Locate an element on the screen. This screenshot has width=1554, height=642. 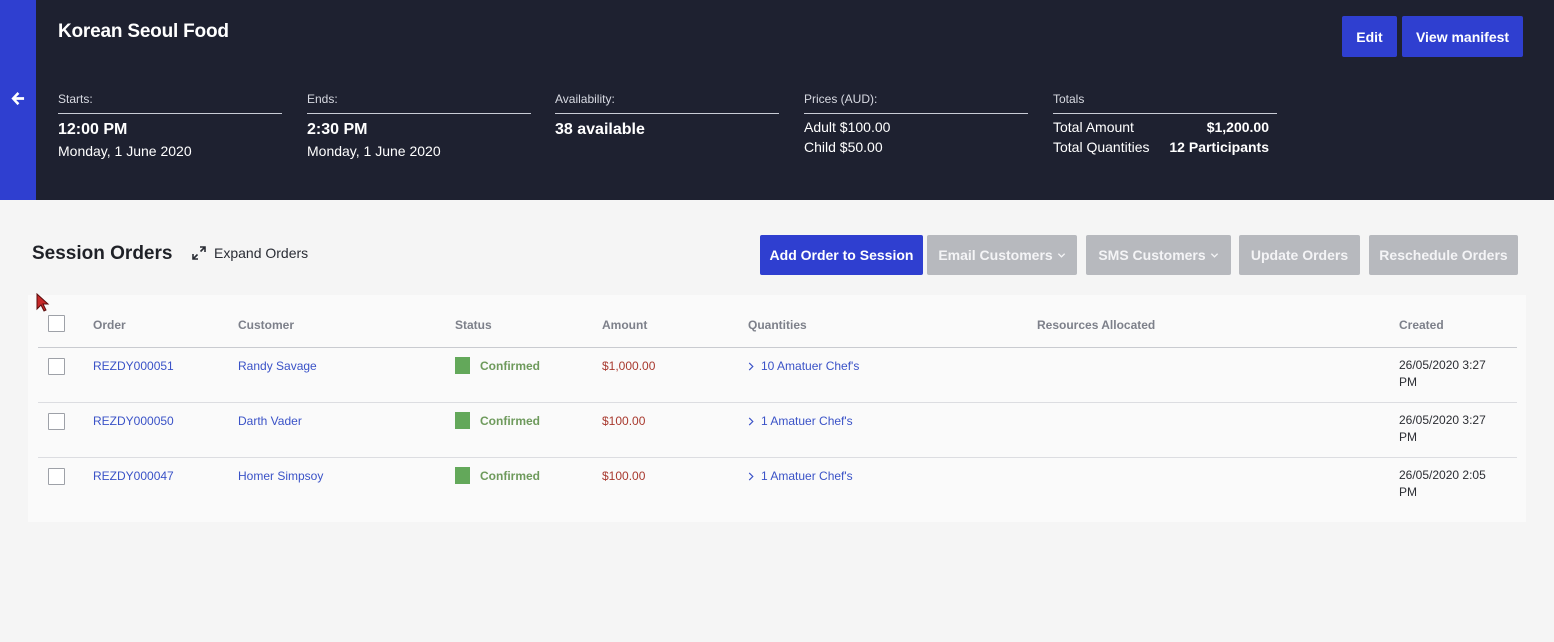
price-adult: Adult $100.00 is located at coordinates (847, 127).